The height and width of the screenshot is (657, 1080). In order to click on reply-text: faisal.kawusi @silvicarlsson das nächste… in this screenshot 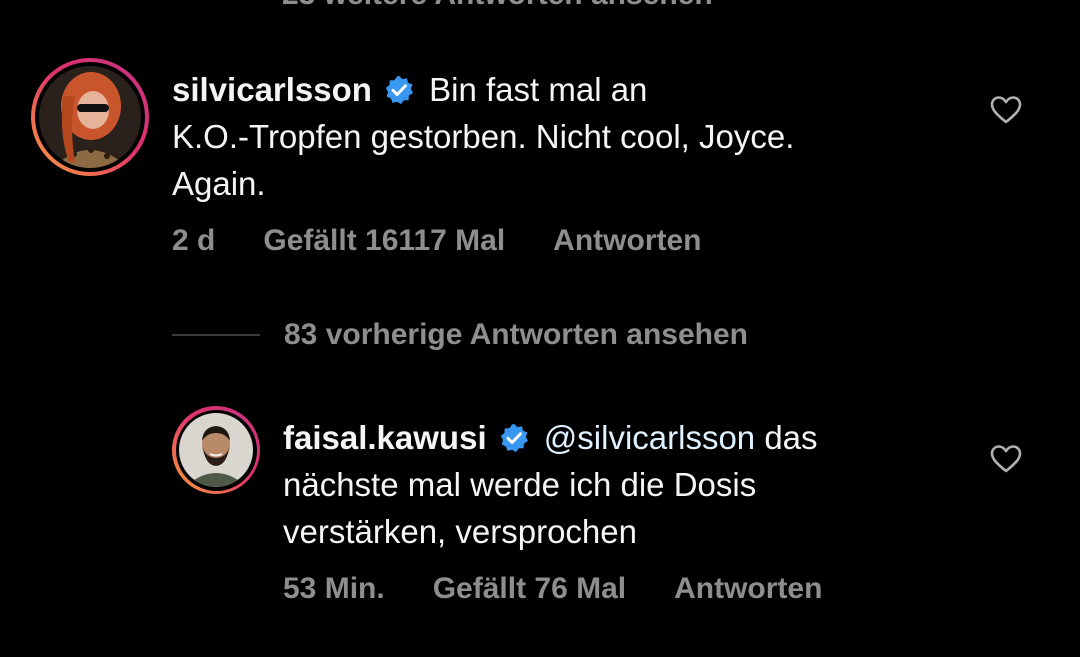, I will do `click(633, 484)`.